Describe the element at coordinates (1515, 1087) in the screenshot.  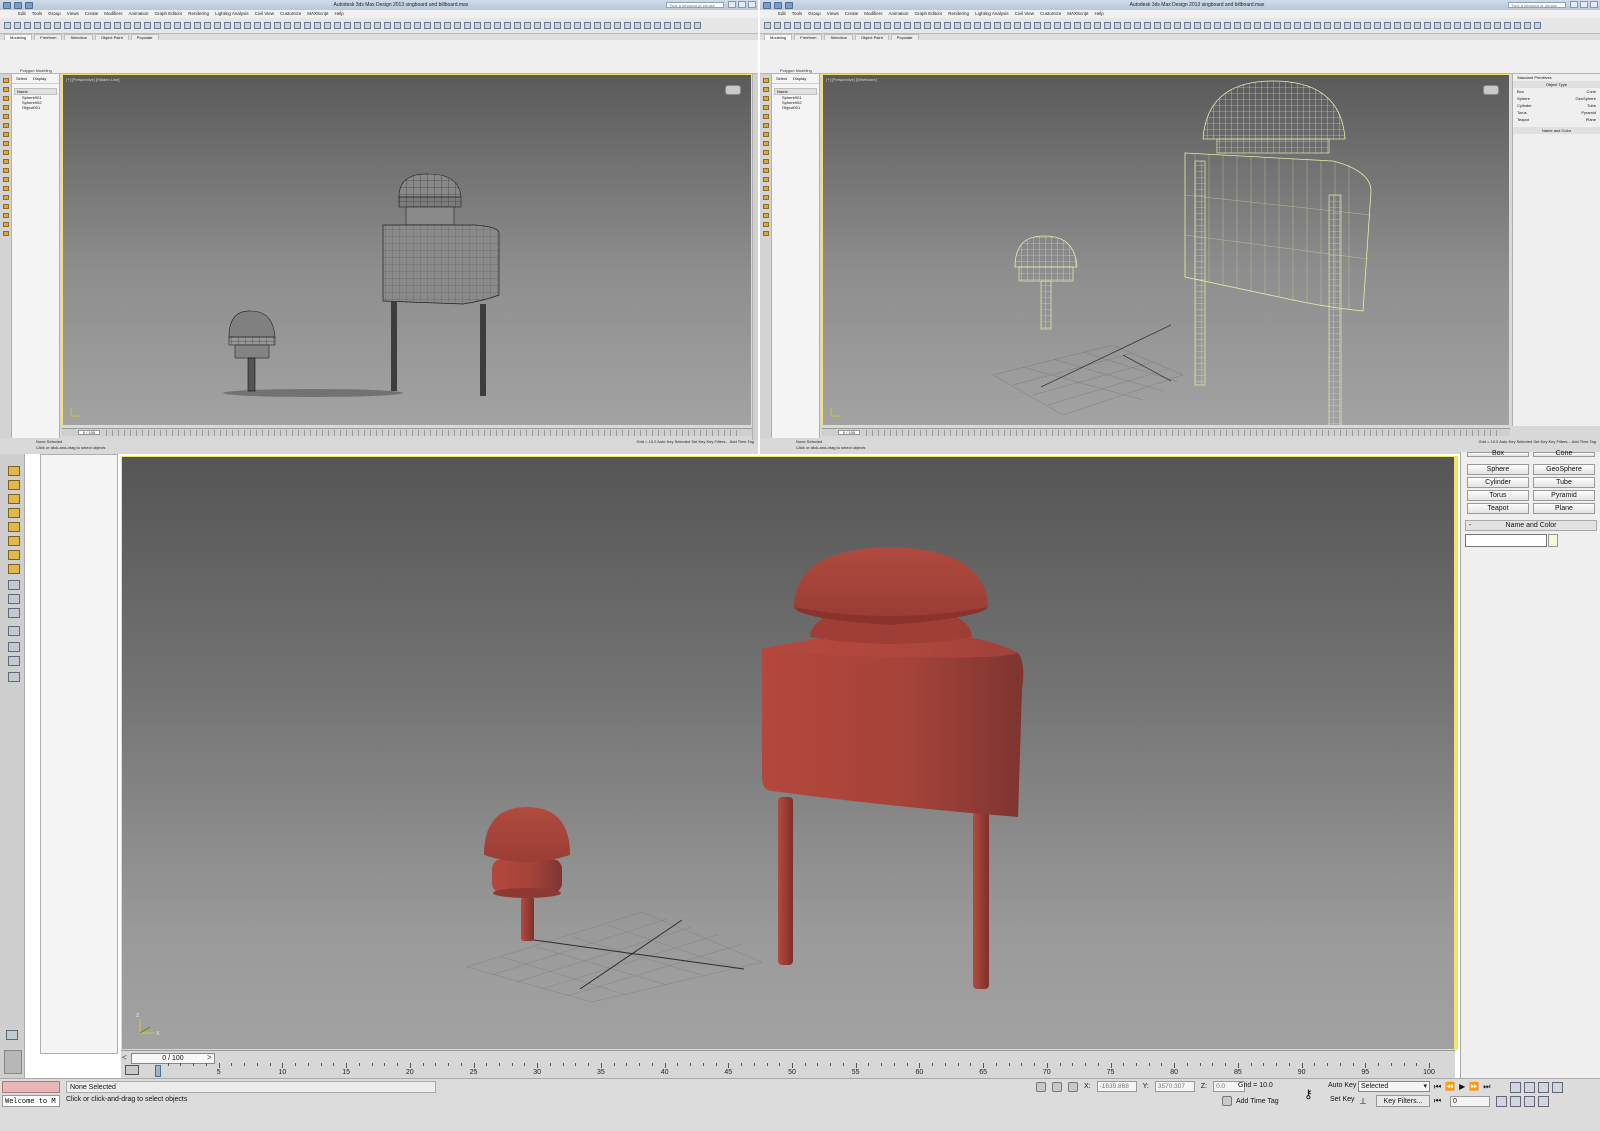
I see `zoom-icon` at that location.